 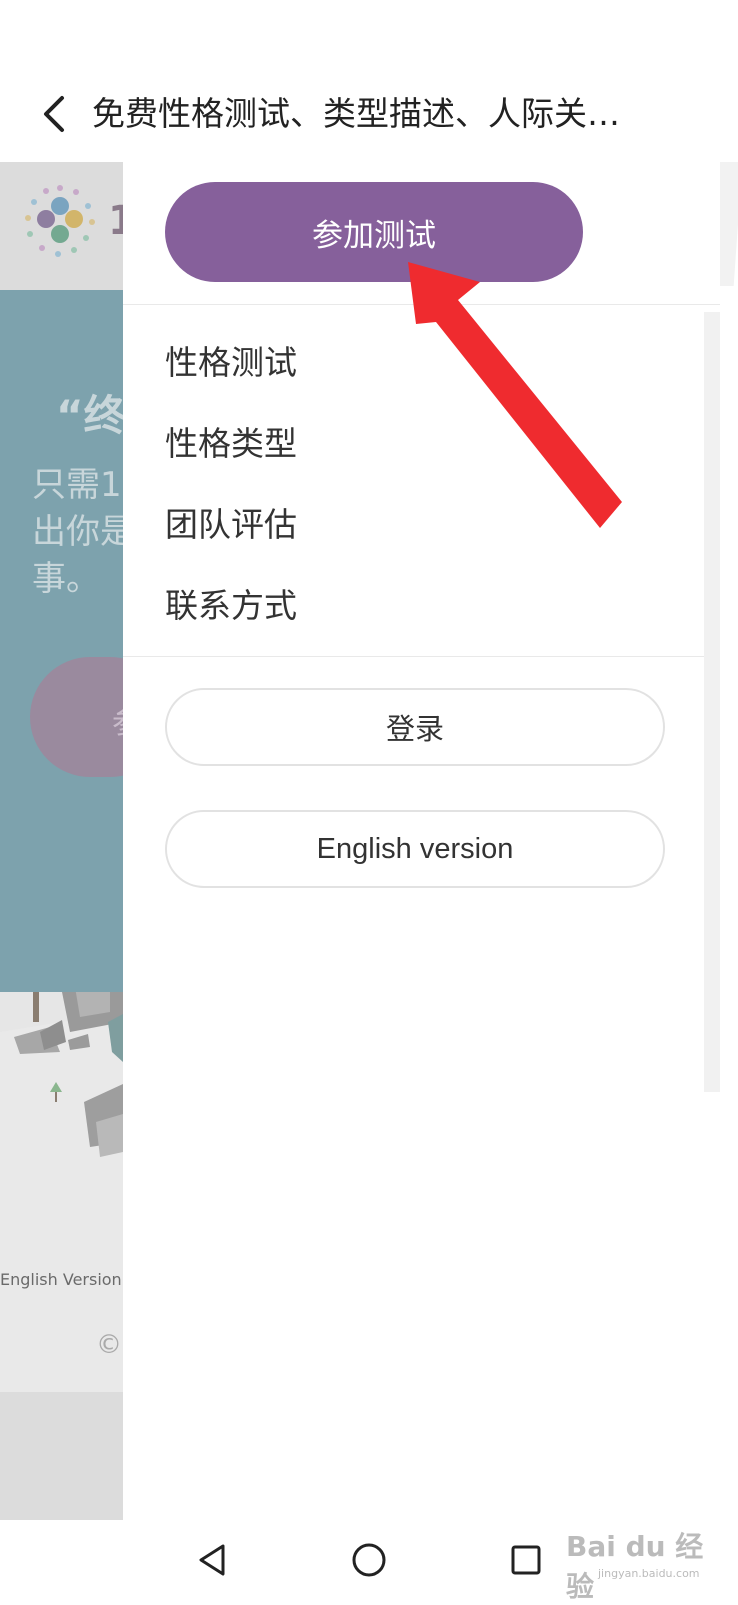 I want to click on scrollbar, so click(x=712, y=702).